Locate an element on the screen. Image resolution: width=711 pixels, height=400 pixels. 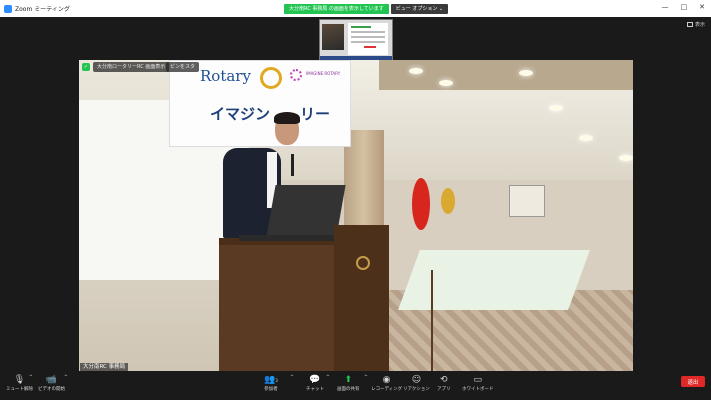
reactions-label: リアクション is located at coordinates (416, 389).